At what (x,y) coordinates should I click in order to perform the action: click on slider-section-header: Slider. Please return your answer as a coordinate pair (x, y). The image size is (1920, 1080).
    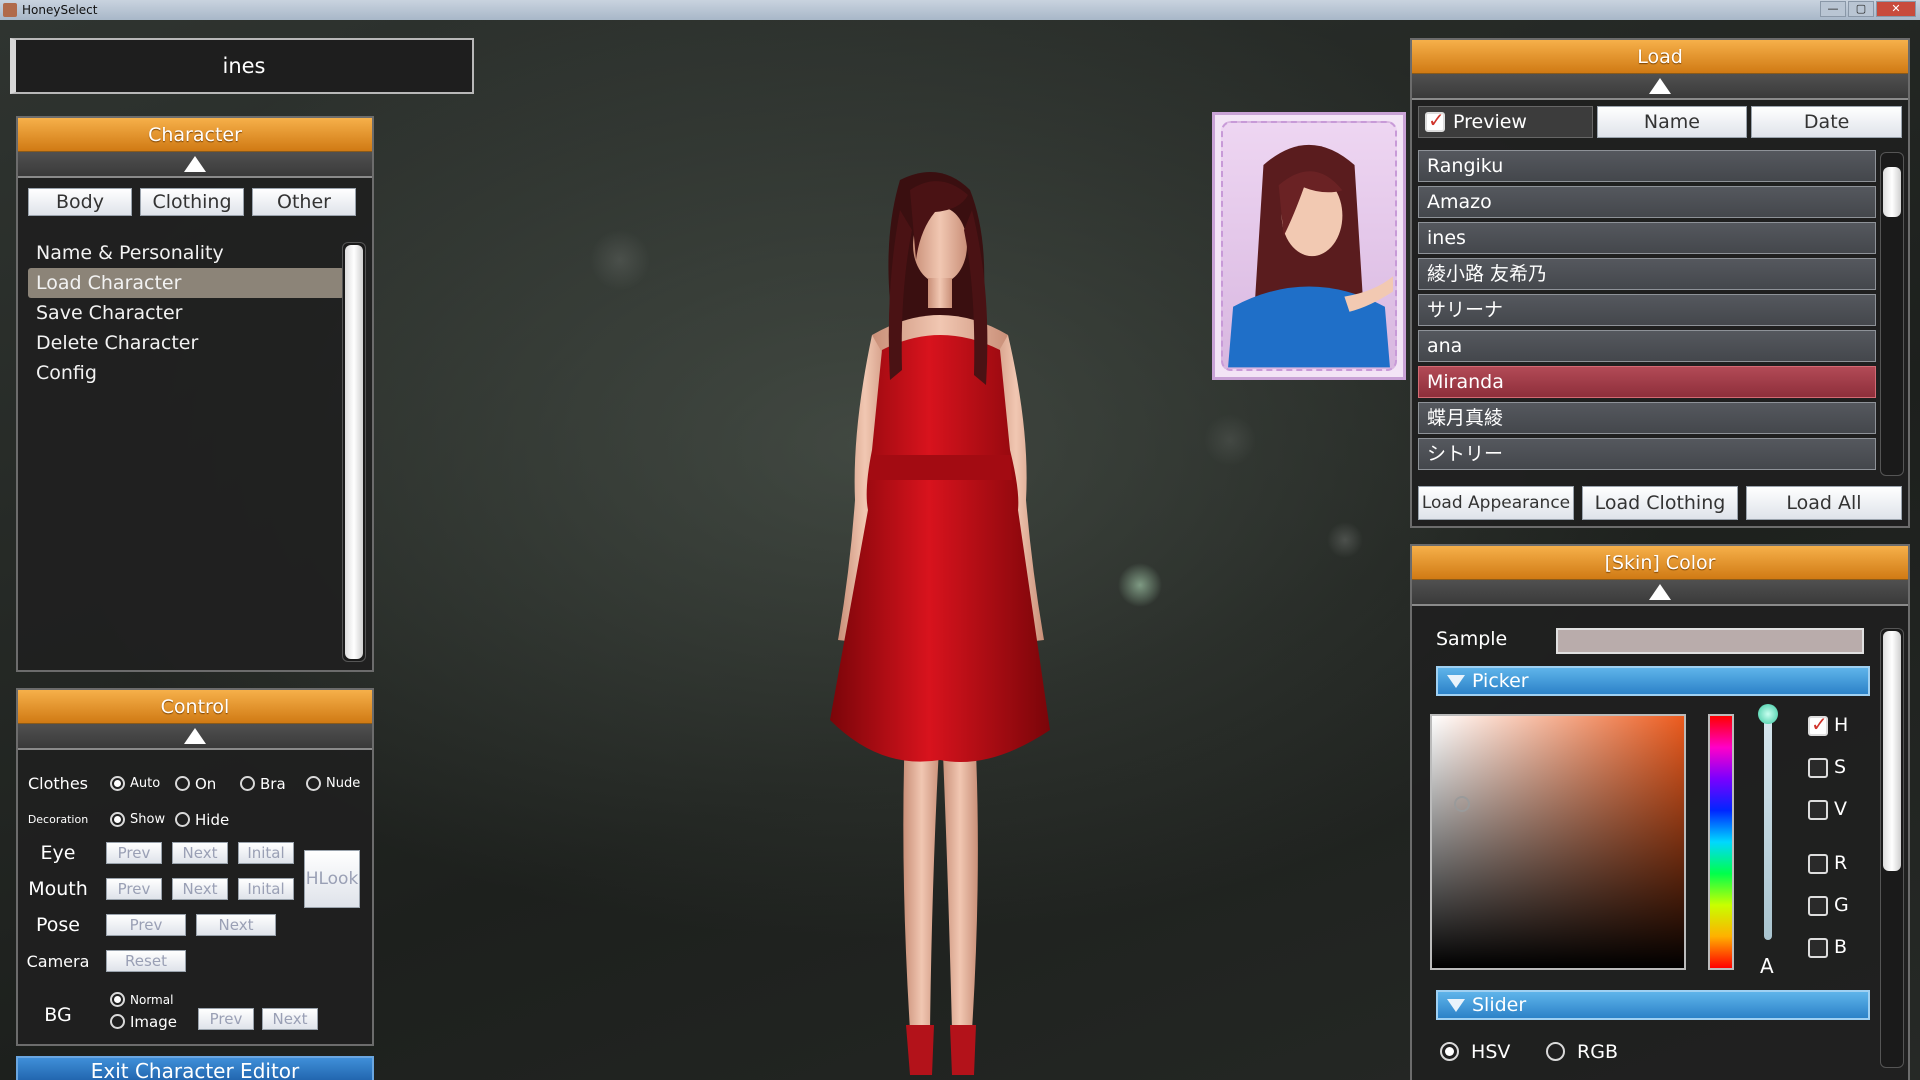
    Looking at the image, I should click on (1653, 1005).